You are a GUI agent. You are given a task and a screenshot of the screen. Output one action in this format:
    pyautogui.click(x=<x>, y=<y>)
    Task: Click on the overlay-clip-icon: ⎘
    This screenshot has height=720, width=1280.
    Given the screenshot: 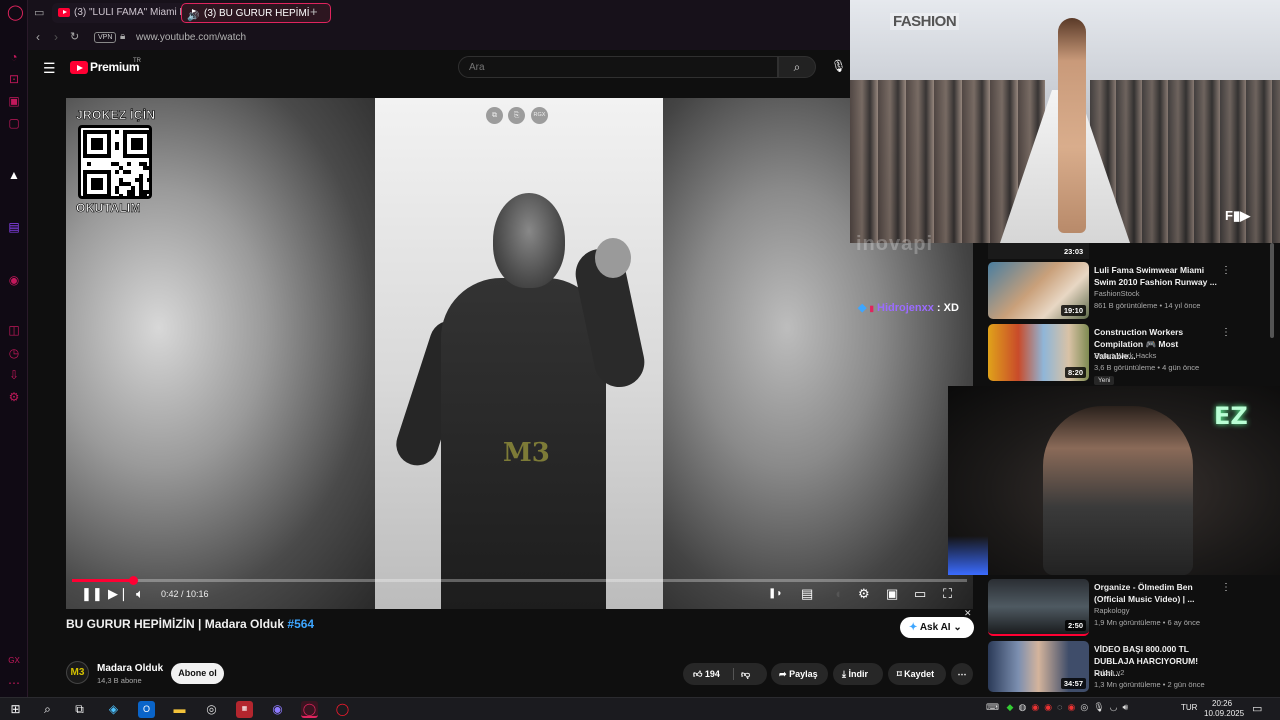 What is the action you would take?
    pyautogui.click(x=516, y=115)
    